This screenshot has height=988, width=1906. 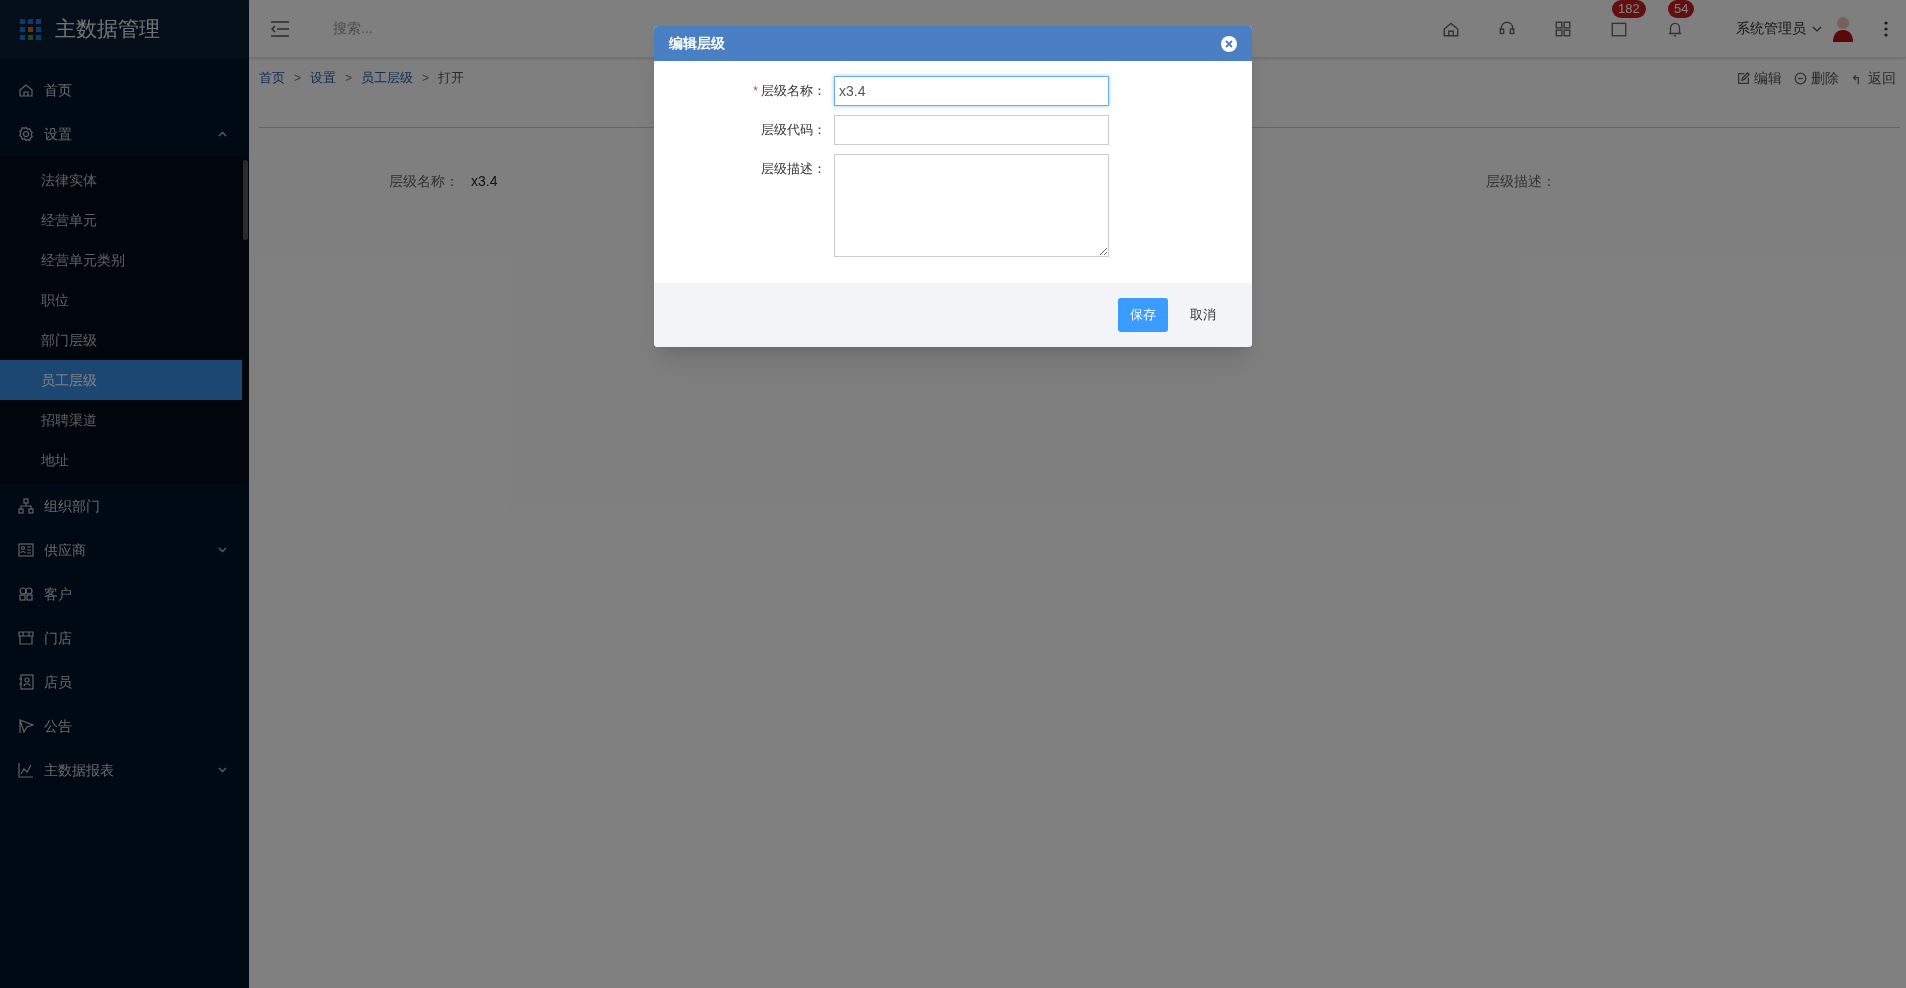 What do you see at coordinates (323, 78) in the screenshot?
I see `breadcrumb-link: 设置` at bounding box center [323, 78].